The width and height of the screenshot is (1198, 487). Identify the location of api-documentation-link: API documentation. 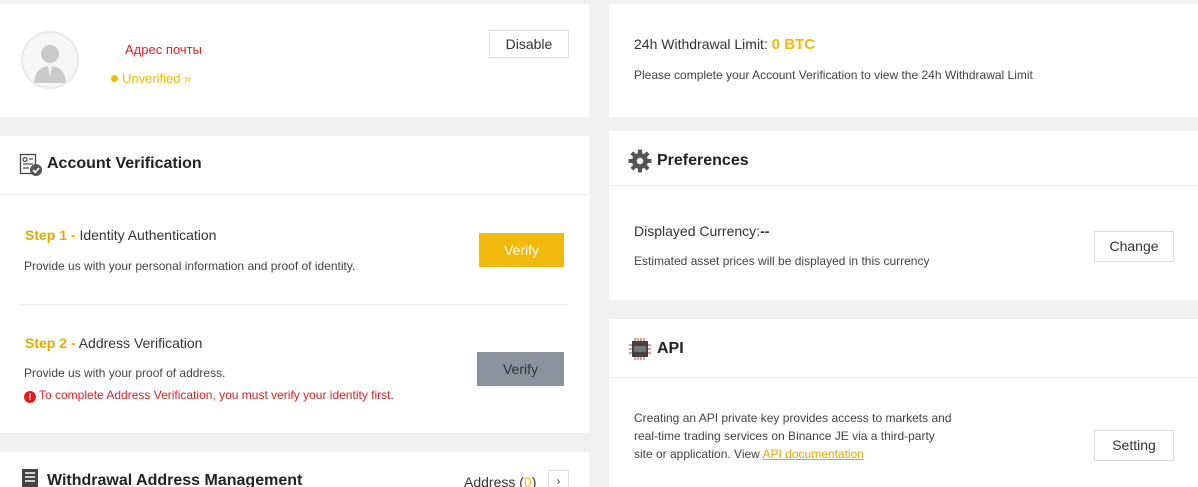
(813, 454).